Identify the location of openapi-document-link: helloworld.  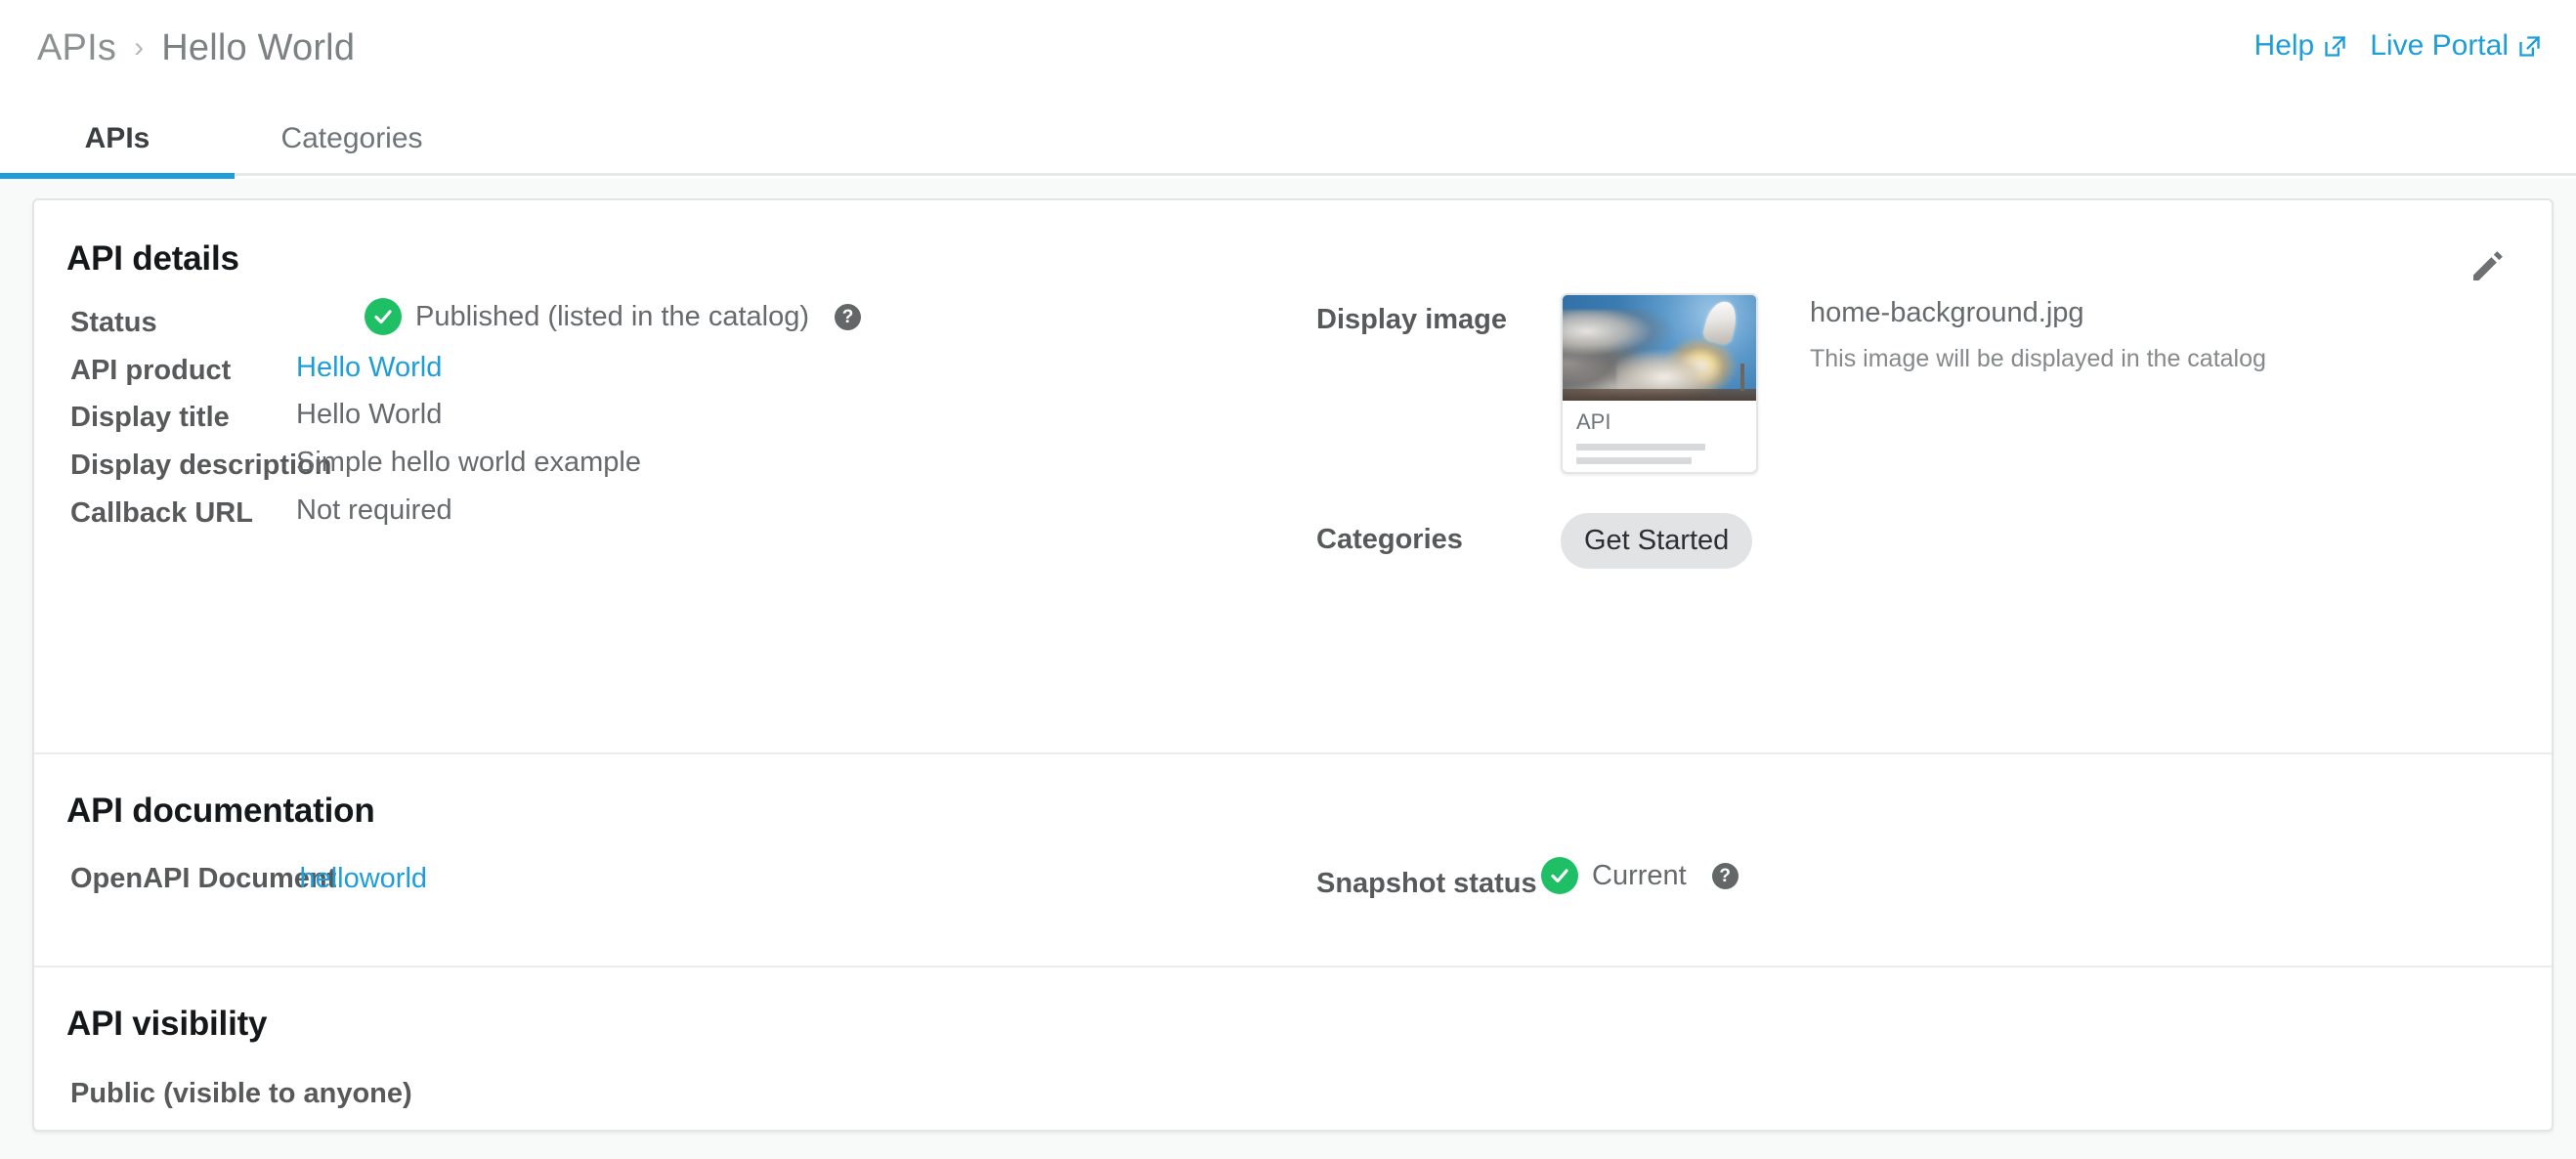
(363, 879).